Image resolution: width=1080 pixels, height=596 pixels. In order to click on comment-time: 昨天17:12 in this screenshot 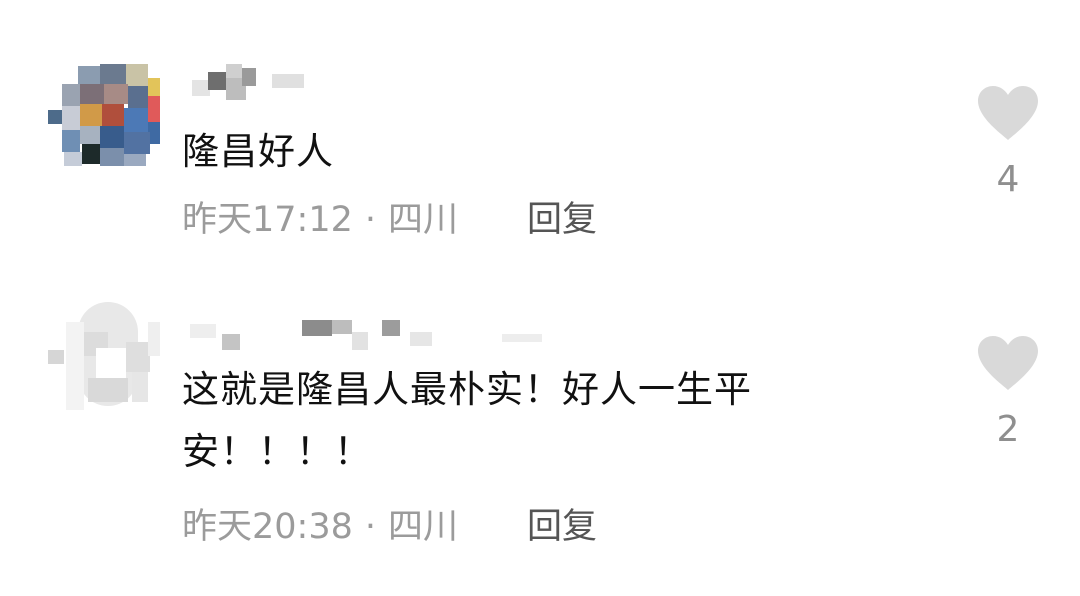, I will do `click(267, 220)`.